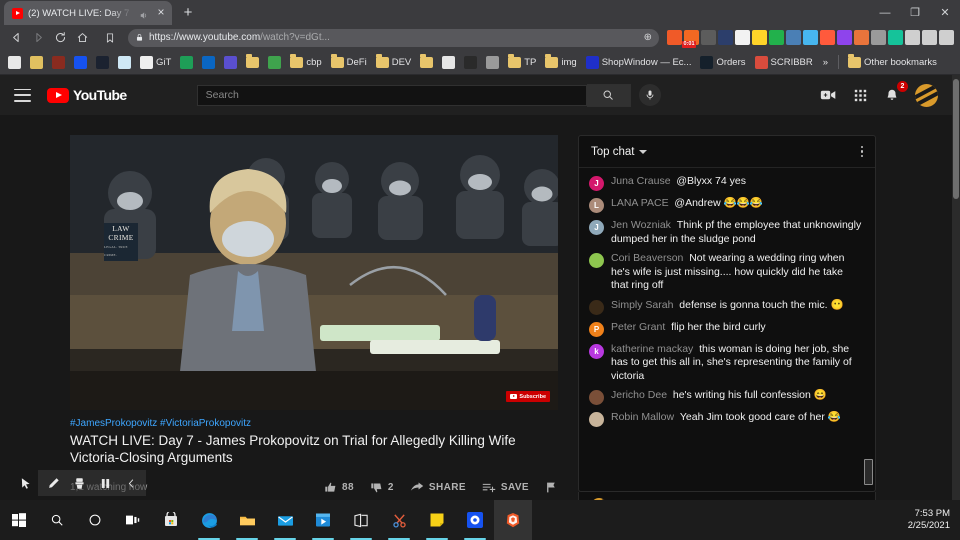 This screenshot has width=960, height=540. I want to click on img-bookmark: img, so click(560, 61).